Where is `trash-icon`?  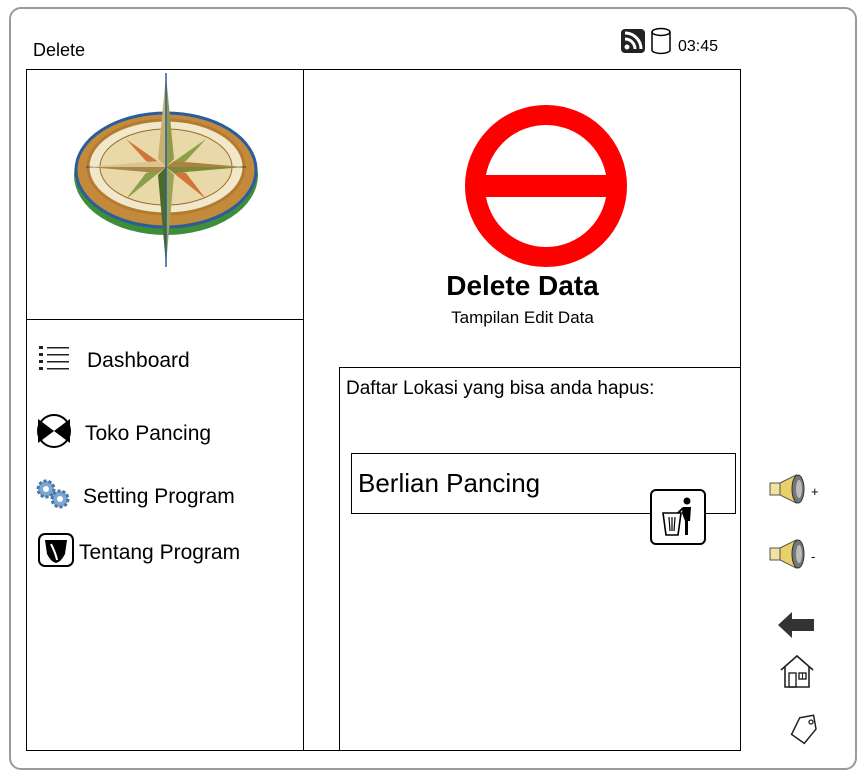 trash-icon is located at coordinates (676, 516).